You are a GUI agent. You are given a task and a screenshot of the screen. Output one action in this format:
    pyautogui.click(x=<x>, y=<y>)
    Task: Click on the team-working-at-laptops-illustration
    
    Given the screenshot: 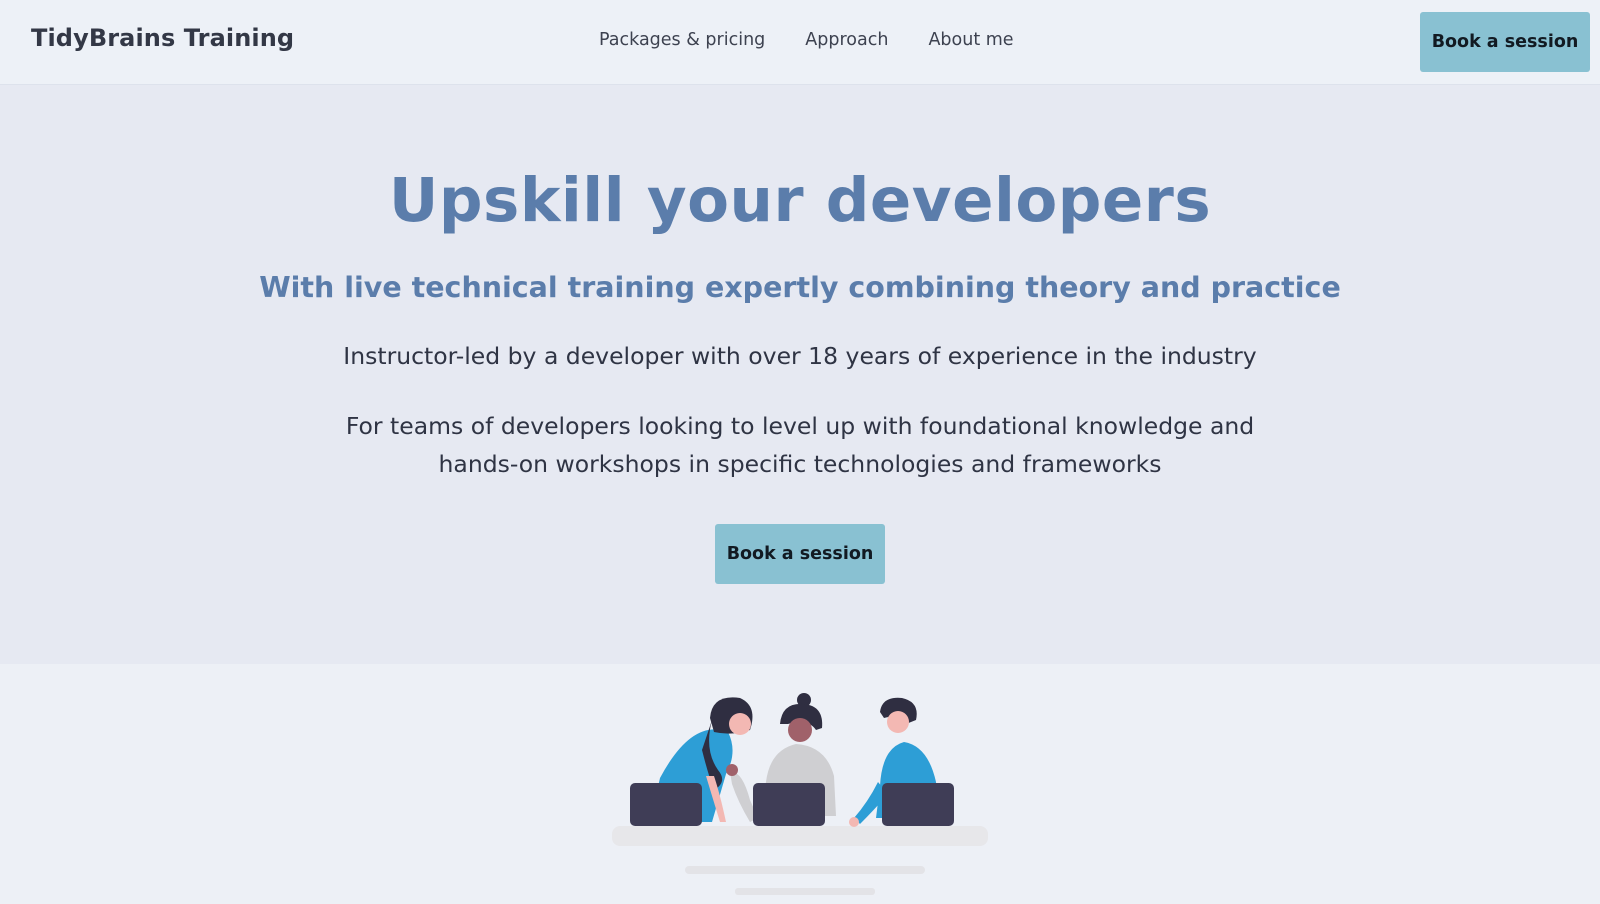 What is the action you would take?
    pyautogui.click(x=800, y=795)
    